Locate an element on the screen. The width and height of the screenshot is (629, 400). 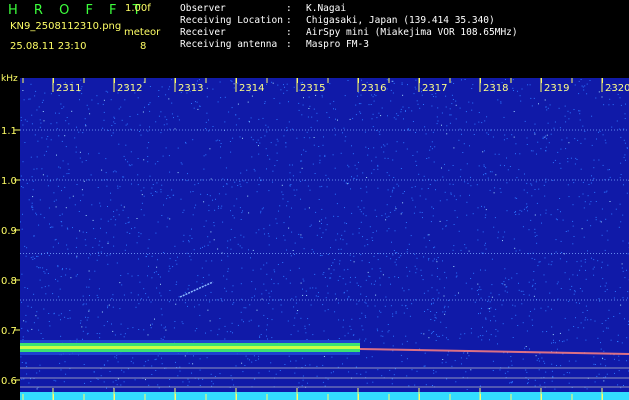
y-tick-label-4: 0.7 is located at coordinates (9, 331).